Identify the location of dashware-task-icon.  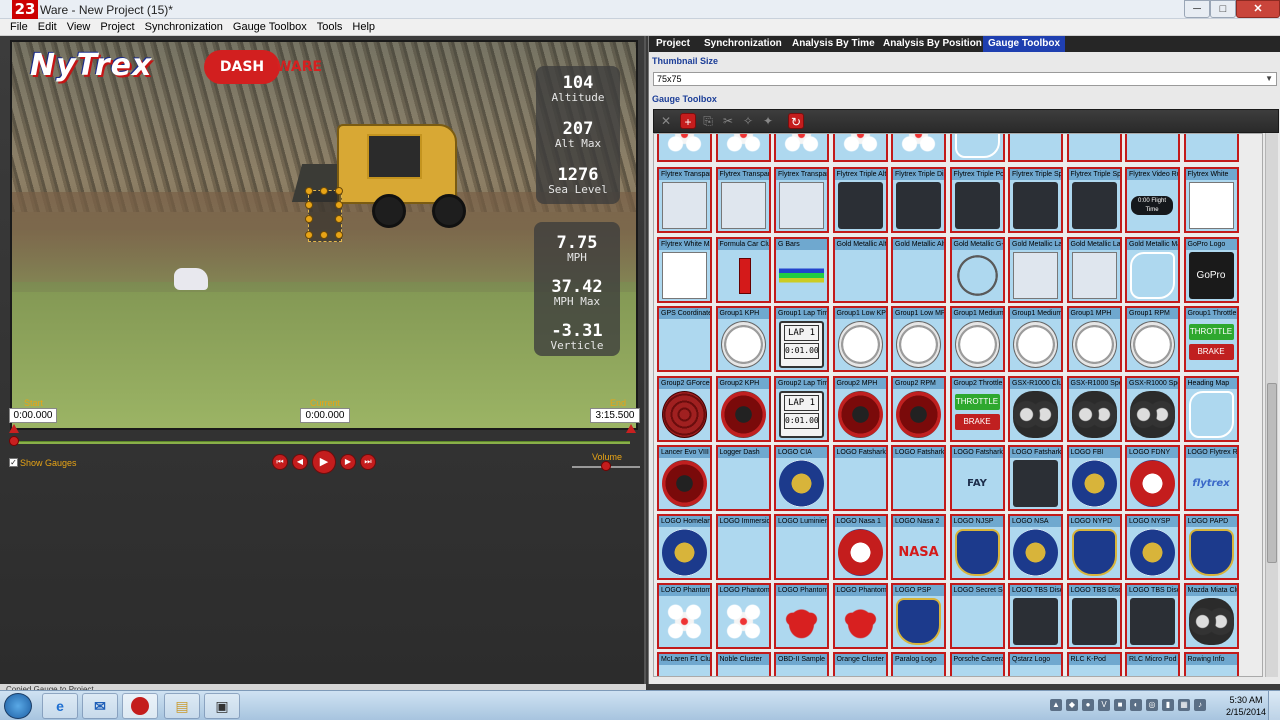
(140, 706).